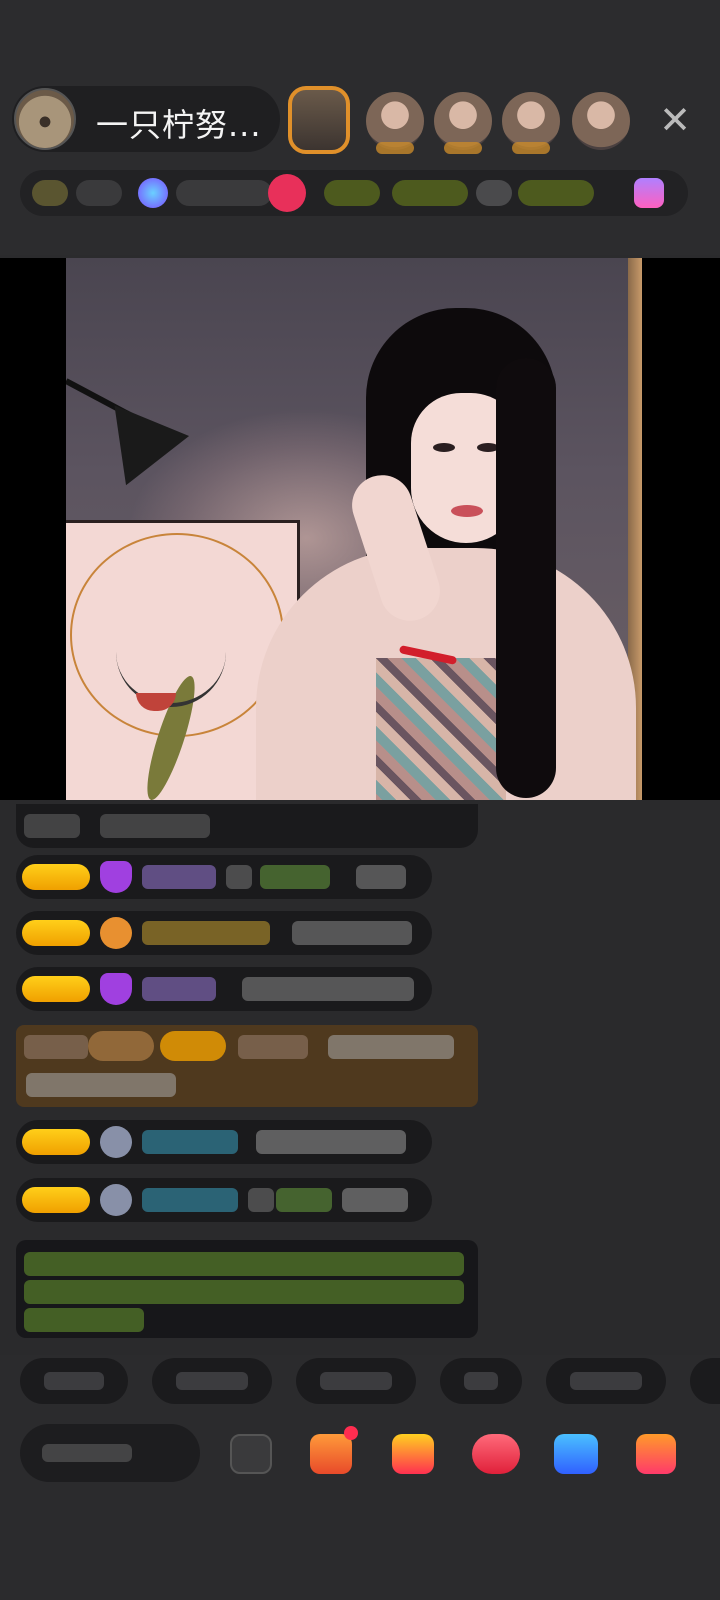 This screenshot has width=720, height=1600. Describe the element at coordinates (110, 1453) in the screenshot. I see `comment-input` at that location.